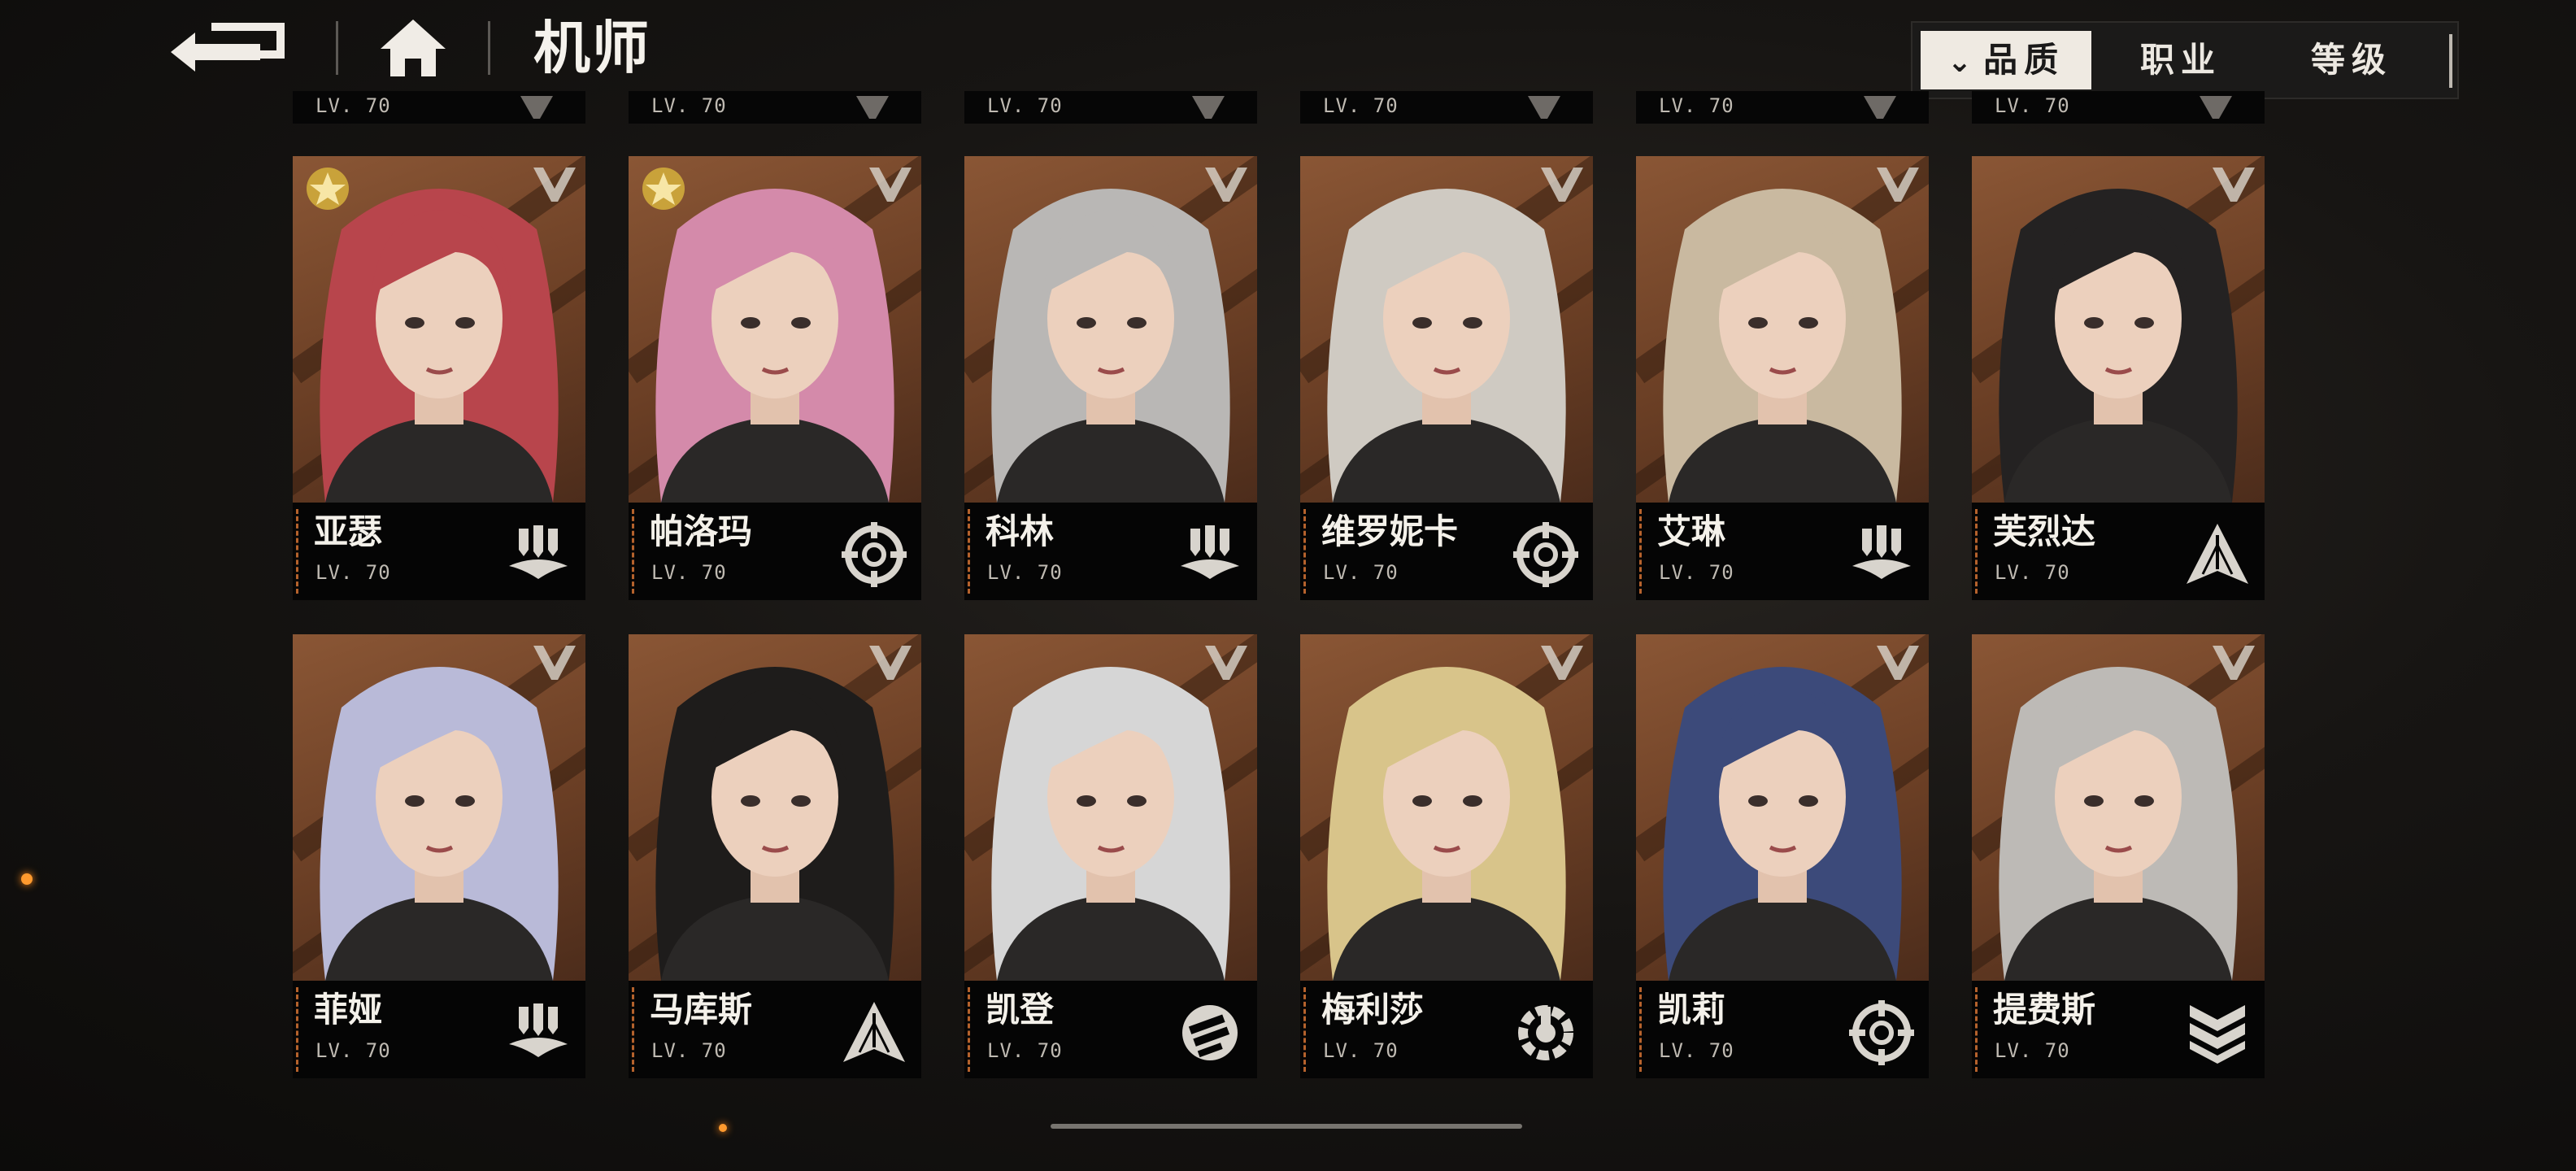 This screenshot has width=2576, height=1171. Describe the element at coordinates (2181, 60) in the screenshot. I see `sort-tab-class: 职业` at that location.